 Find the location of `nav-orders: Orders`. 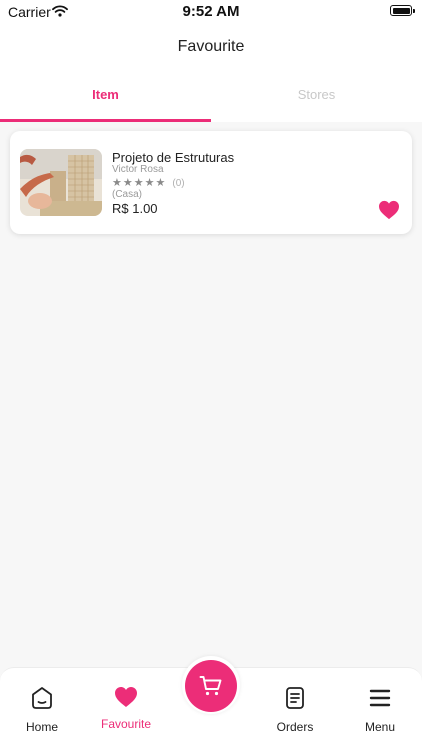

nav-orders: Orders is located at coordinates (295, 709).